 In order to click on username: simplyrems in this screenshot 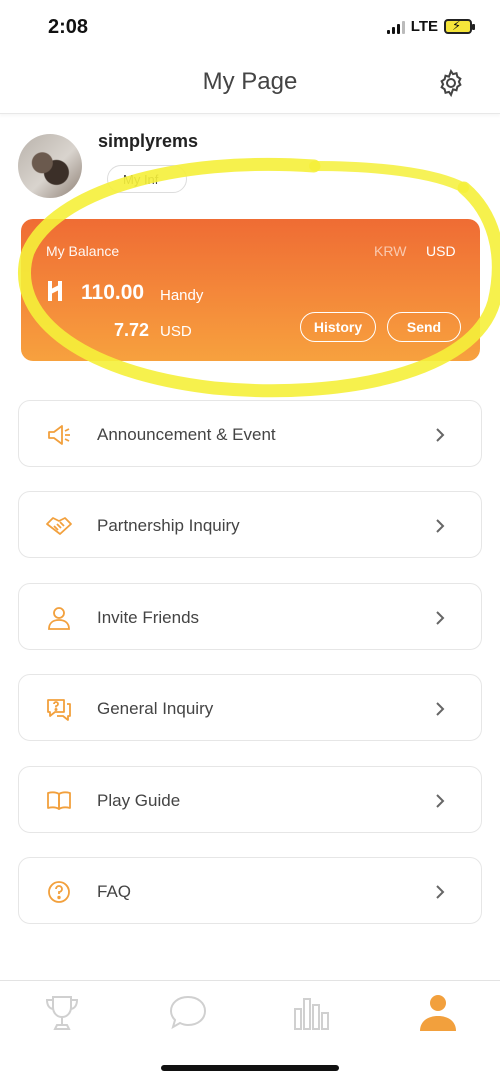, I will do `click(148, 141)`.